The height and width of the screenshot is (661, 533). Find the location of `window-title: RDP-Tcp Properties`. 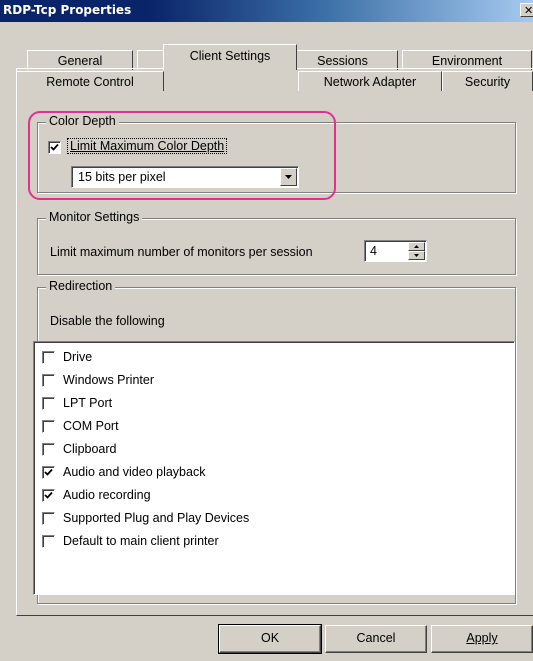

window-title: RDP-Tcp Properties is located at coordinates (67, 10).